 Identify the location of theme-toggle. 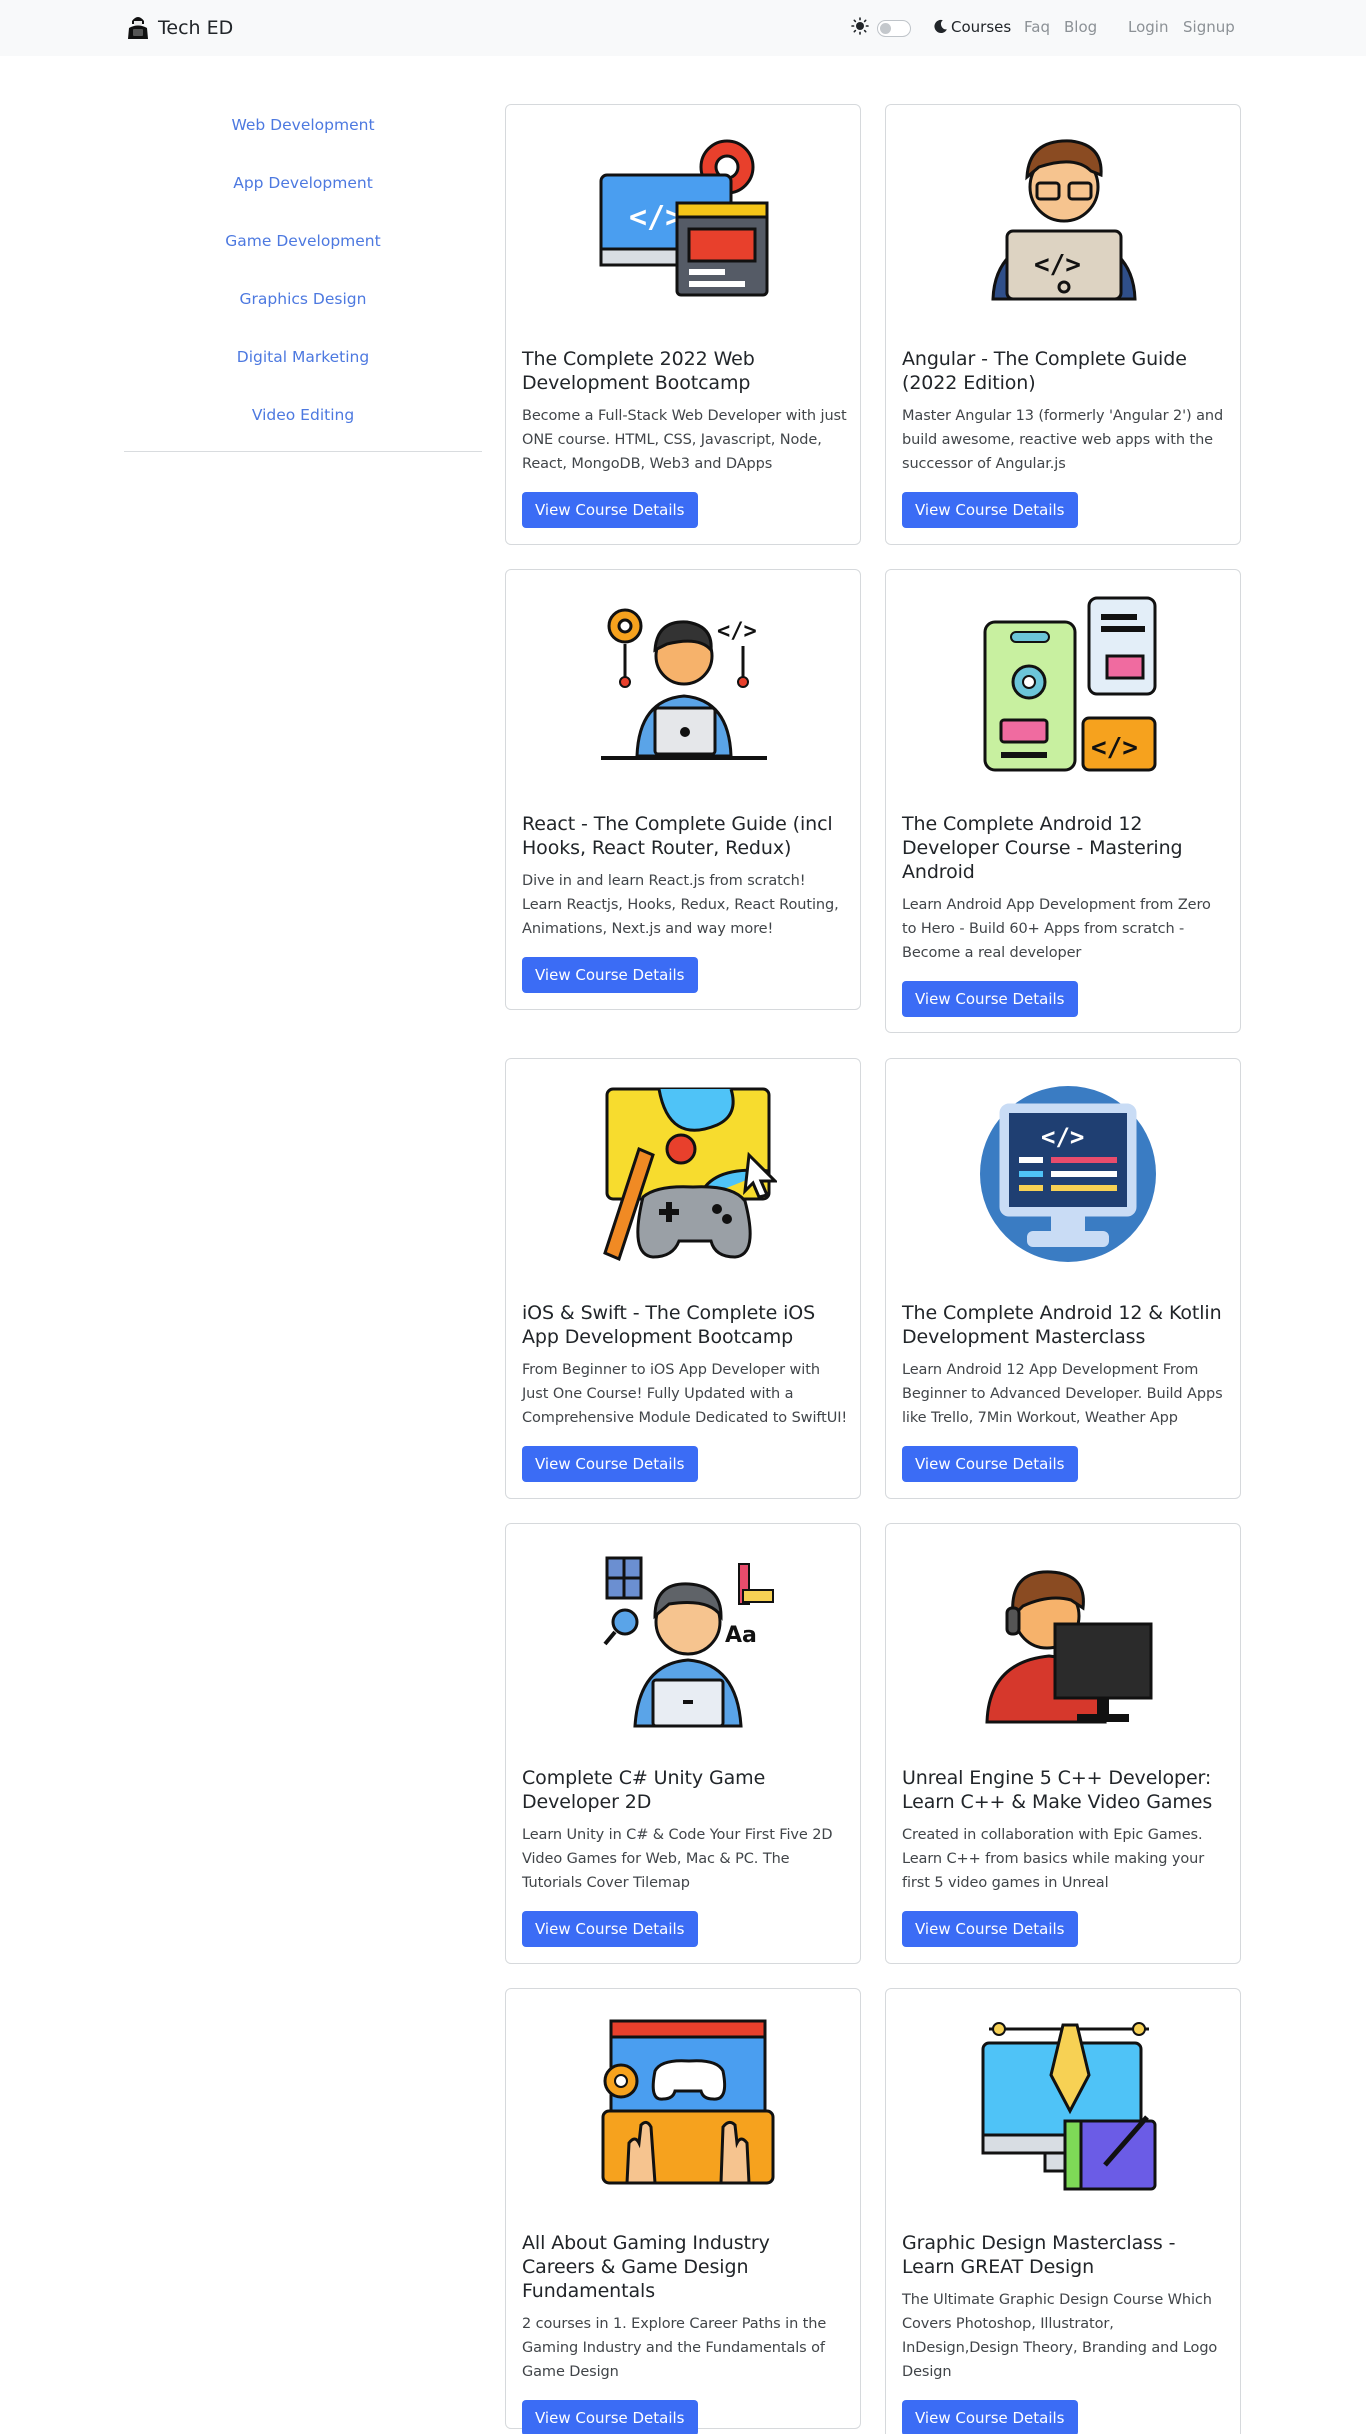
(899, 28).